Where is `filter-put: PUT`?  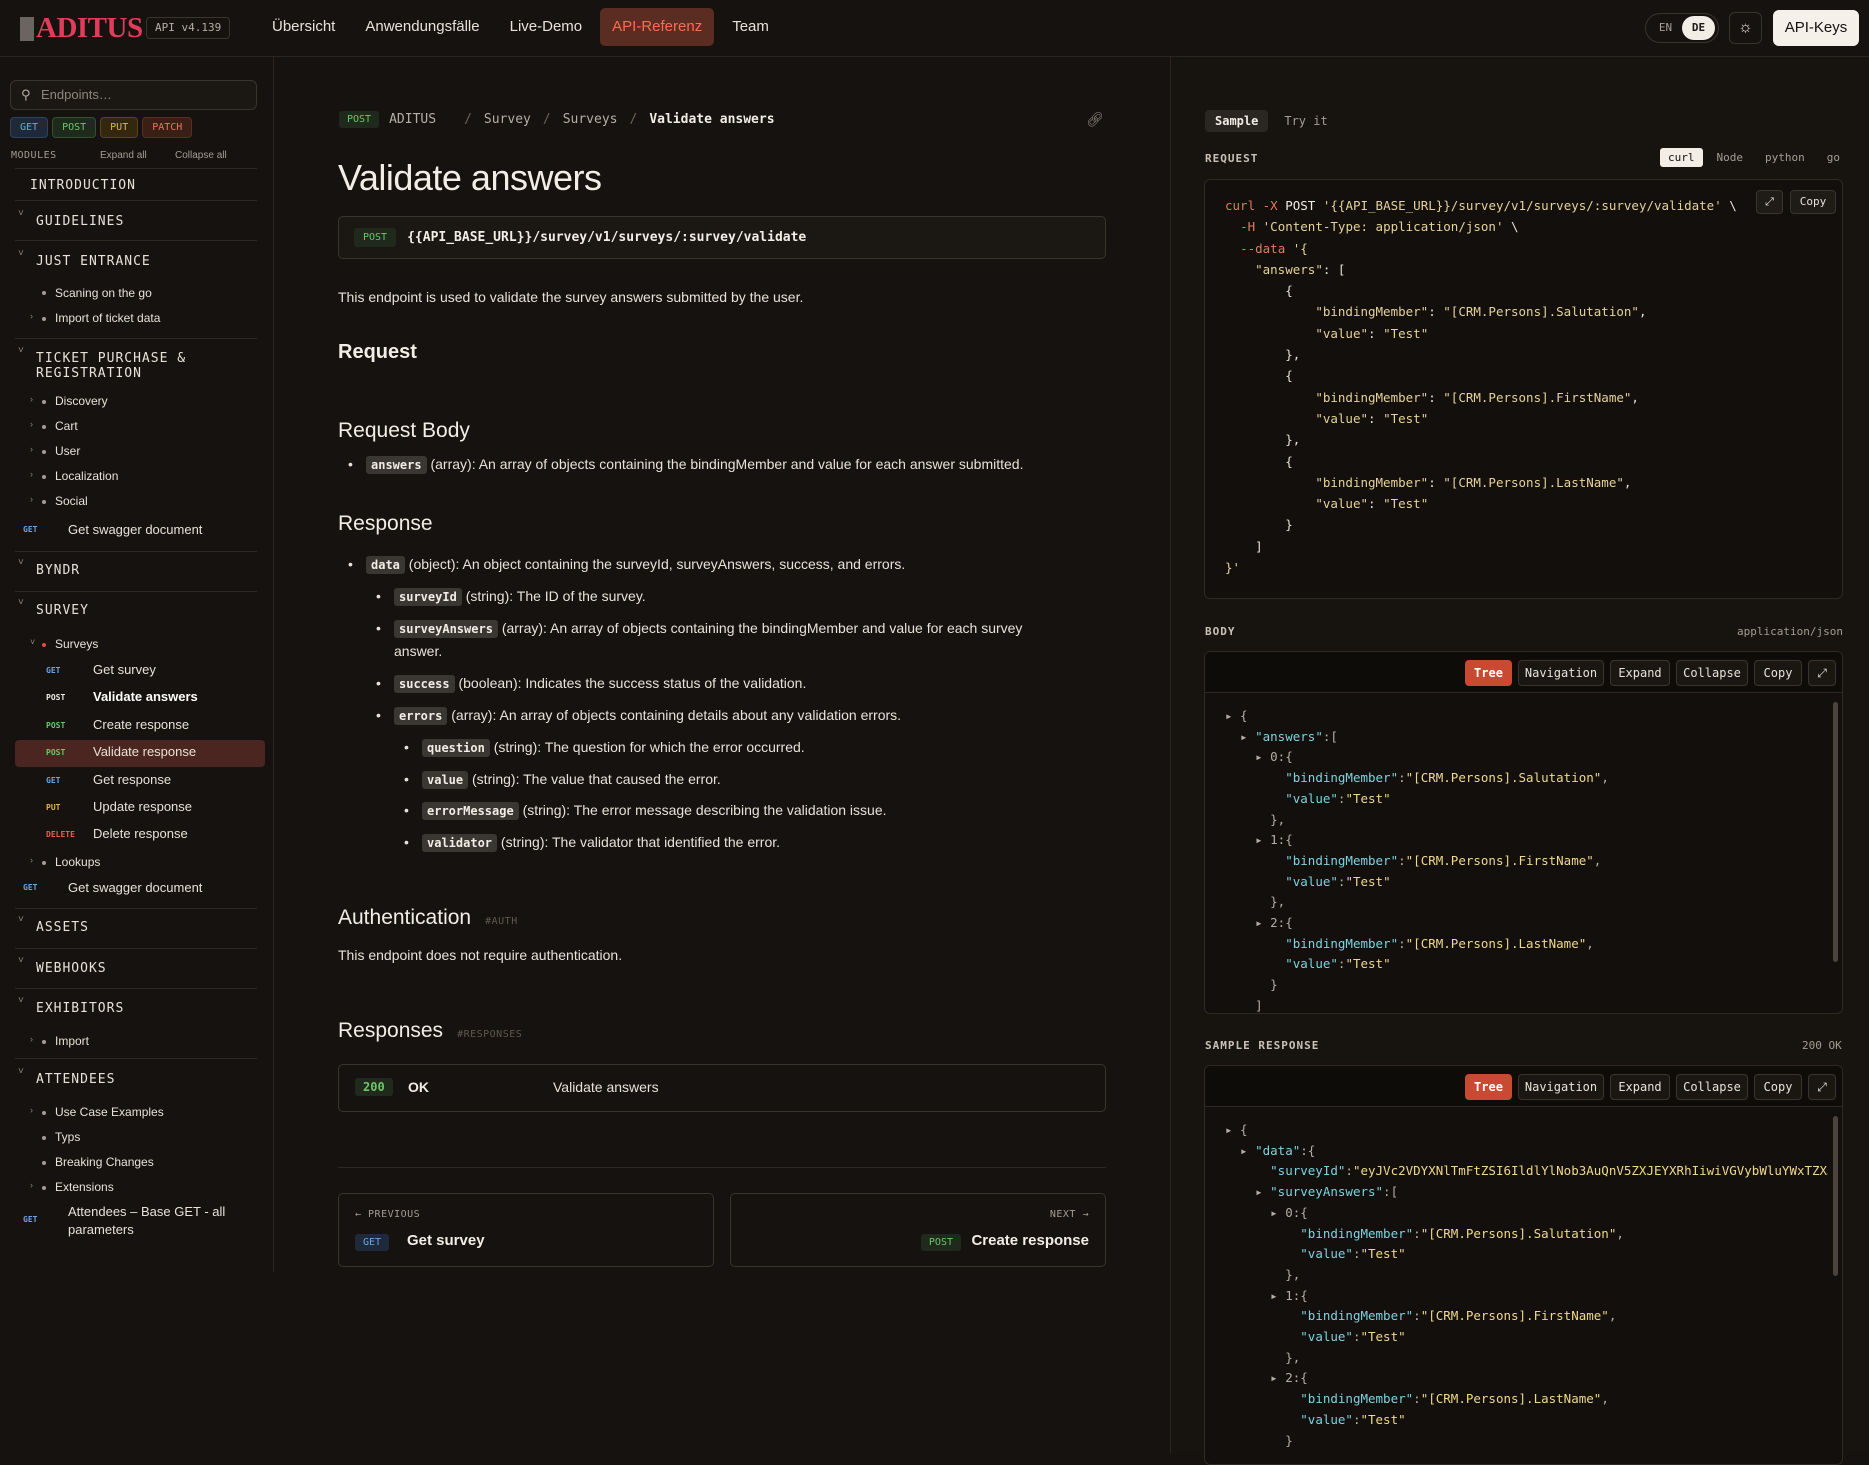 filter-put: PUT is located at coordinates (119, 127).